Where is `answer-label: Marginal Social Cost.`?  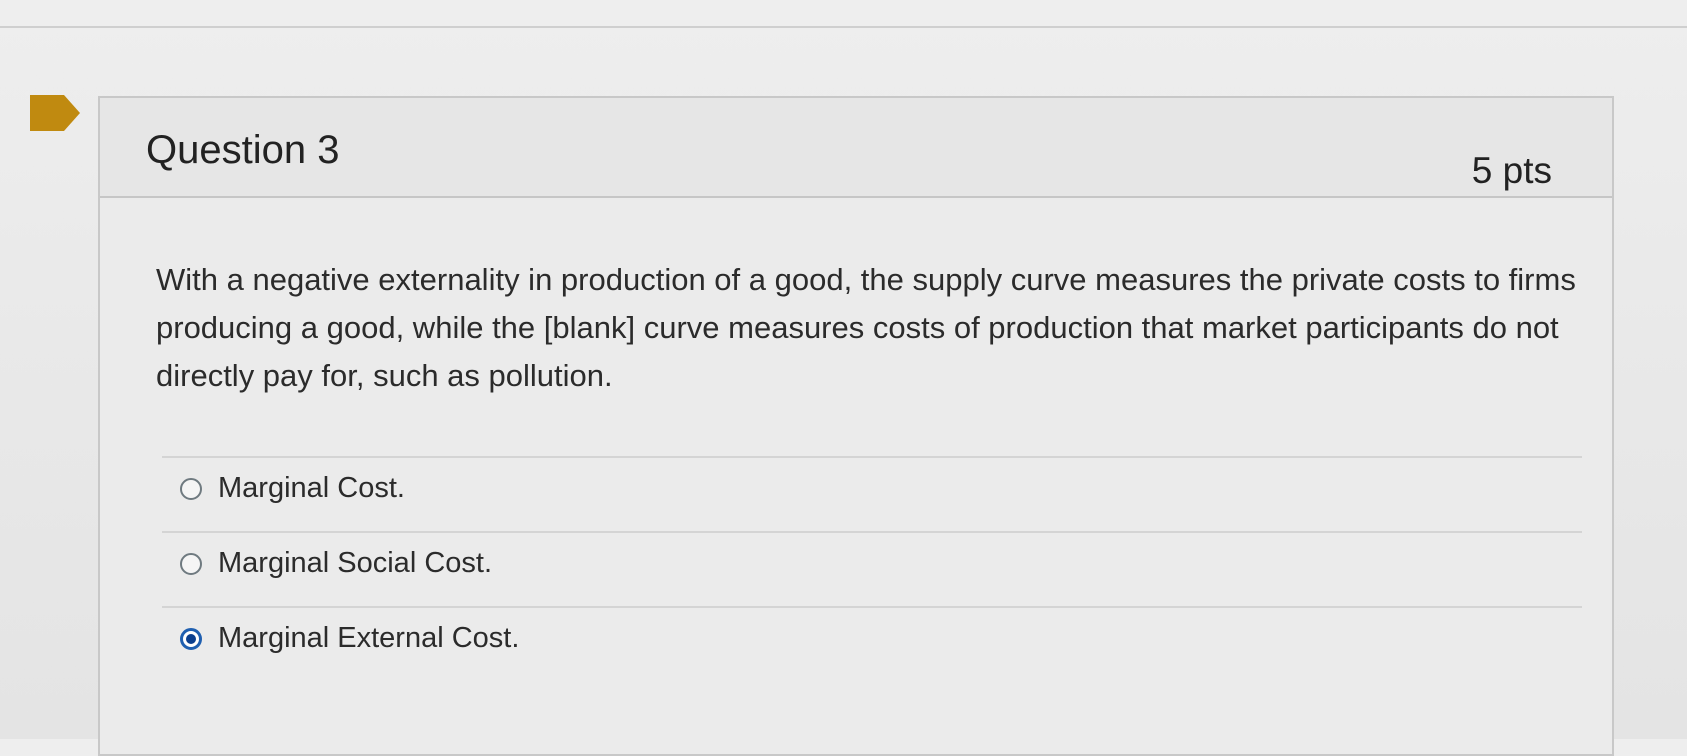
answer-label: Marginal Social Cost. is located at coordinates (355, 563).